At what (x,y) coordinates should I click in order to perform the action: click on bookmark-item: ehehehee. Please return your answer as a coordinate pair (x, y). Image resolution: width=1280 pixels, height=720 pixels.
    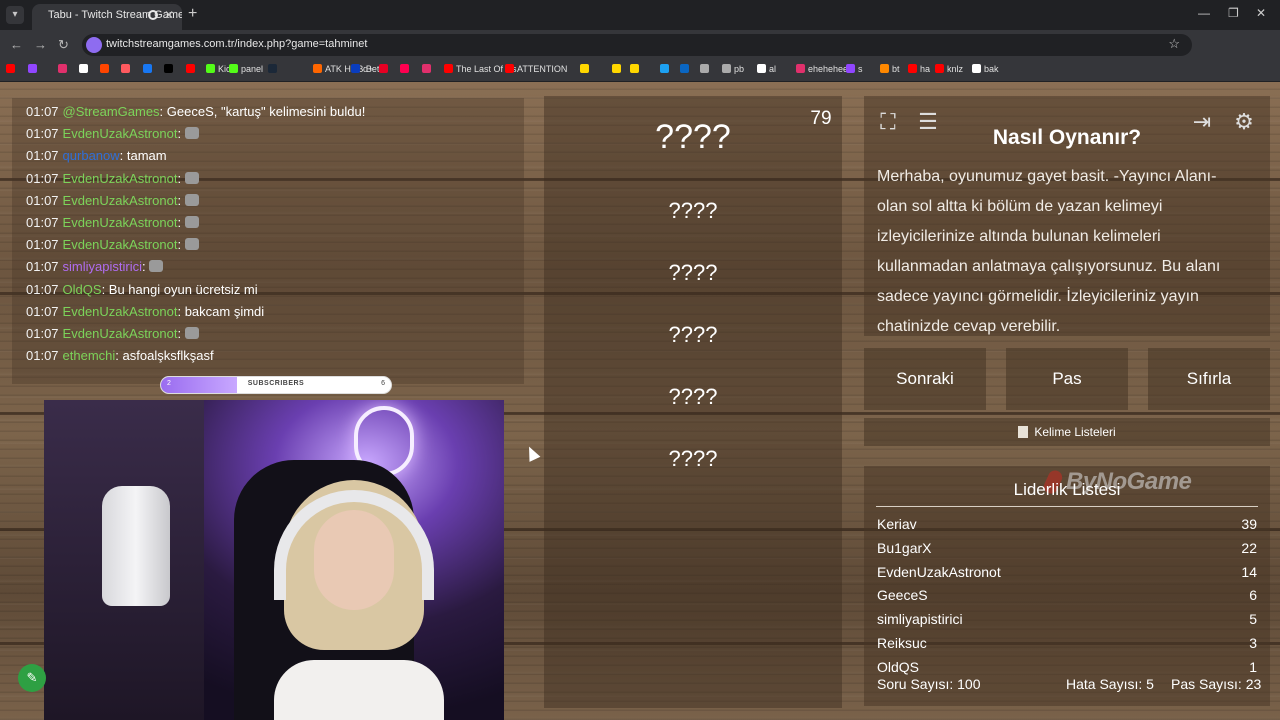
    Looking at the image, I should click on (822, 69).